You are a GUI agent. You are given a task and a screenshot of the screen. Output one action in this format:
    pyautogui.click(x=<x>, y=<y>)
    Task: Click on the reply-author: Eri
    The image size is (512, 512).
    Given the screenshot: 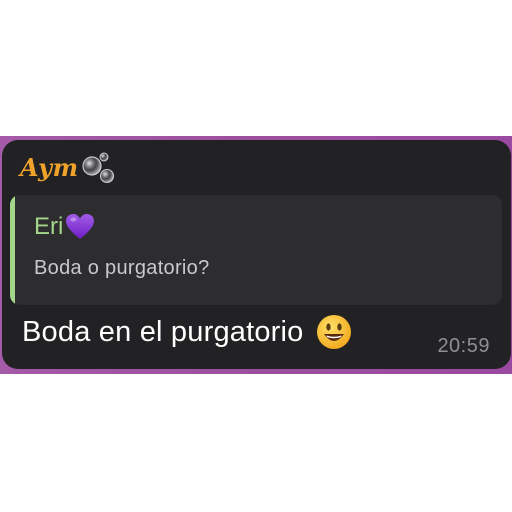 What is the action you would take?
    pyautogui.click(x=64, y=227)
    